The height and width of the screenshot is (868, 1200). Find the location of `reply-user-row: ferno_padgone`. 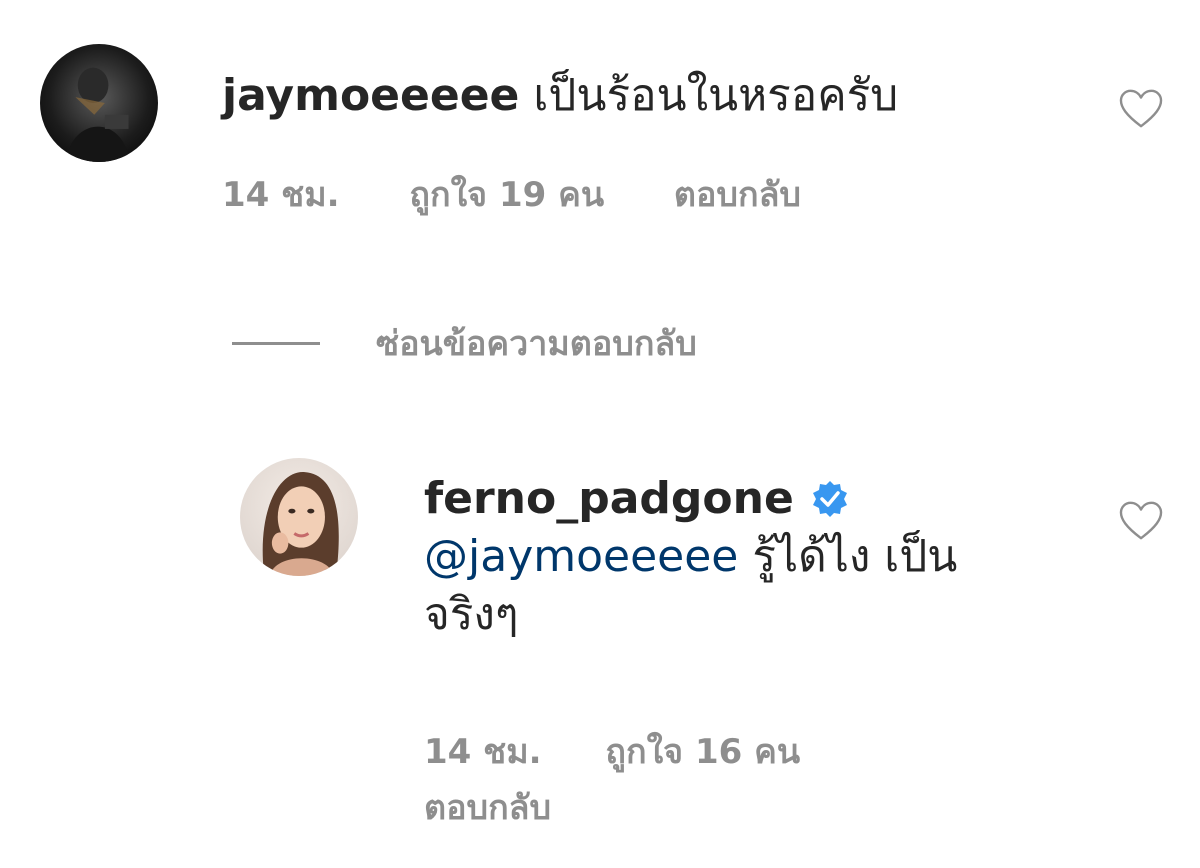

reply-user-row: ferno_padgone is located at coordinates (744, 499).